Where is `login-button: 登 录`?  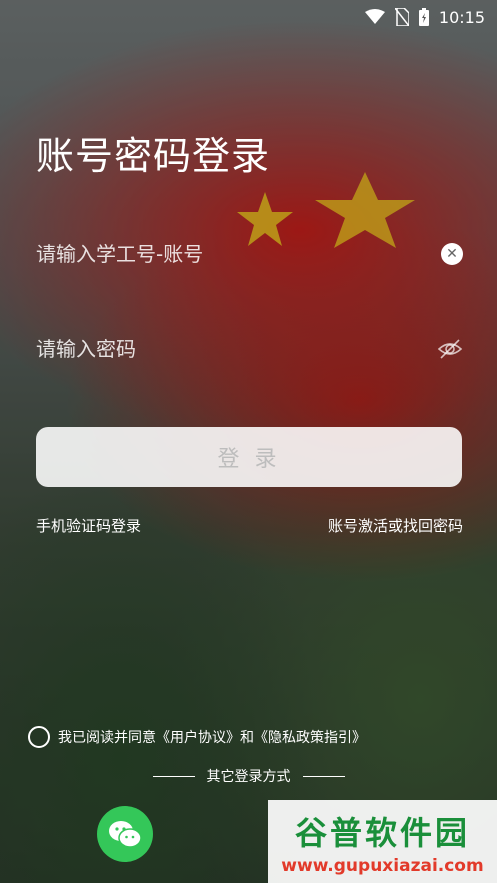
login-button: 登 录 is located at coordinates (249, 457).